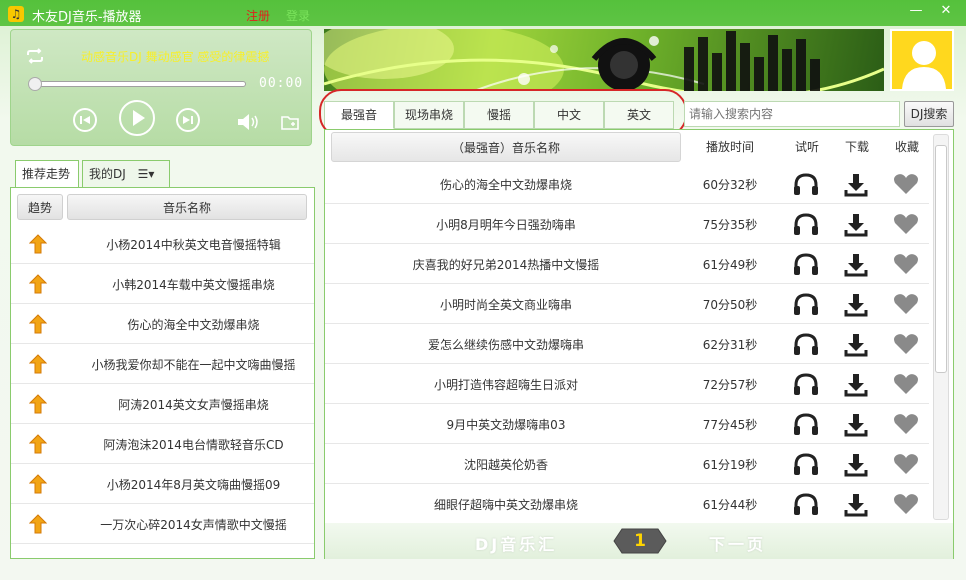 This screenshot has height=580, width=966. What do you see at coordinates (730, 185) in the screenshot?
I see `play-time: 60分32秒` at bounding box center [730, 185].